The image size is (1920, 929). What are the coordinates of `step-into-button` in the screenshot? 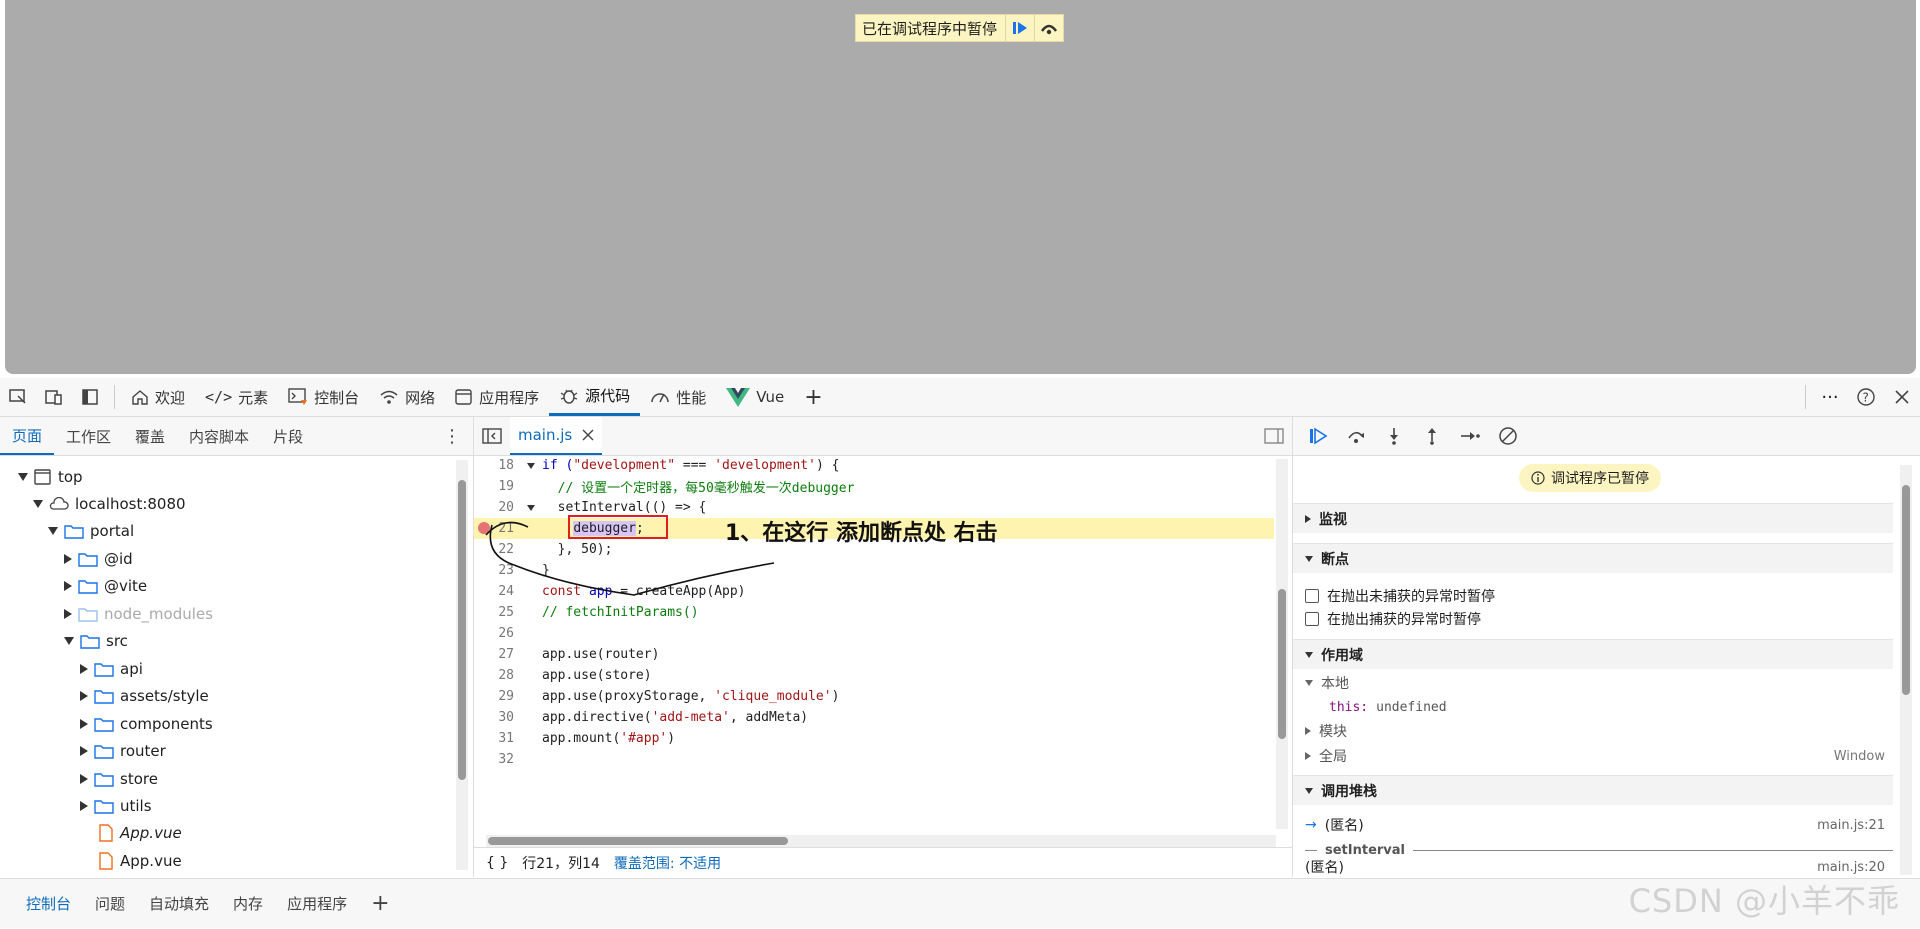 It's located at (1394, 436).